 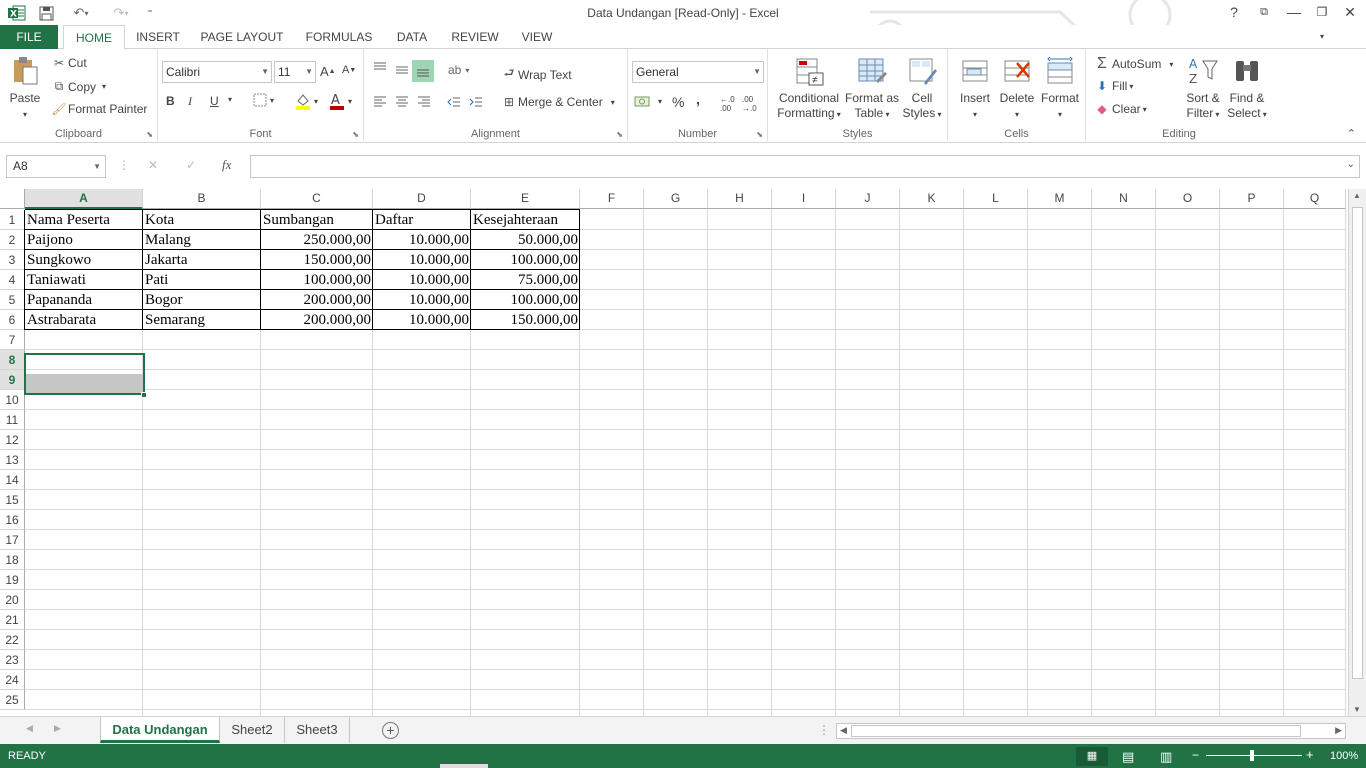 I want to click on column-header-q: Q, so click(x=1315, y=199).